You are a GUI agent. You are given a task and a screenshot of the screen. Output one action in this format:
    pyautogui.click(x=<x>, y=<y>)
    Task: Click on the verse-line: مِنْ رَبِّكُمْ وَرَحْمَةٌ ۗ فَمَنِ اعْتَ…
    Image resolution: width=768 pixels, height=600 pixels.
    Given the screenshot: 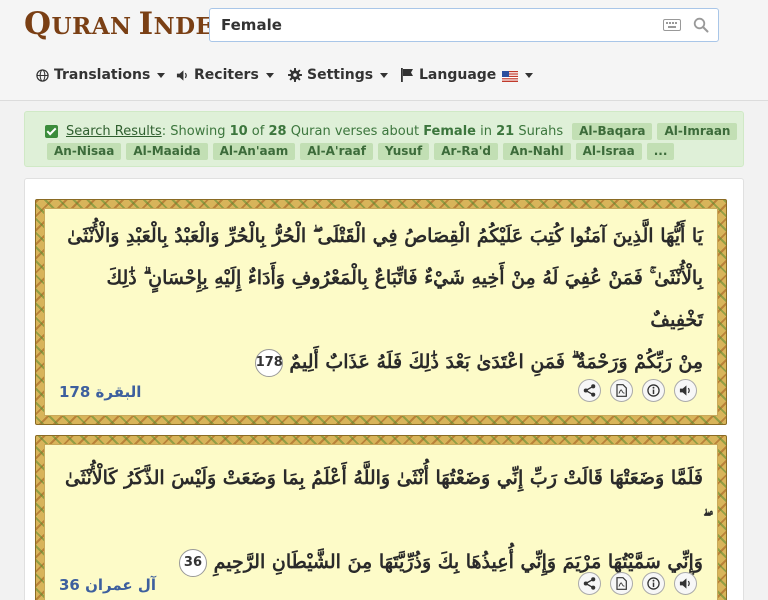 What is the action you would take?
    pyautogui.click(x=383, y=362)
    